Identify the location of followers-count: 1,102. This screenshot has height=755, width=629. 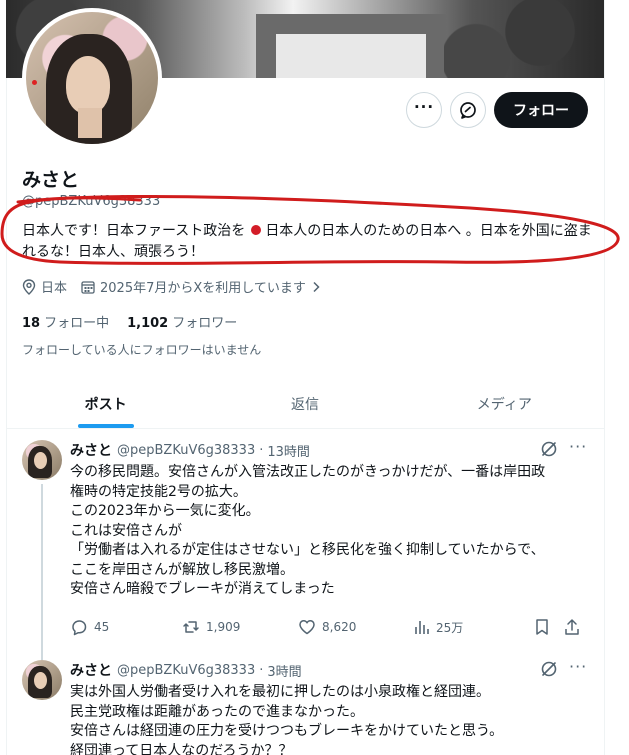
(148, 323).